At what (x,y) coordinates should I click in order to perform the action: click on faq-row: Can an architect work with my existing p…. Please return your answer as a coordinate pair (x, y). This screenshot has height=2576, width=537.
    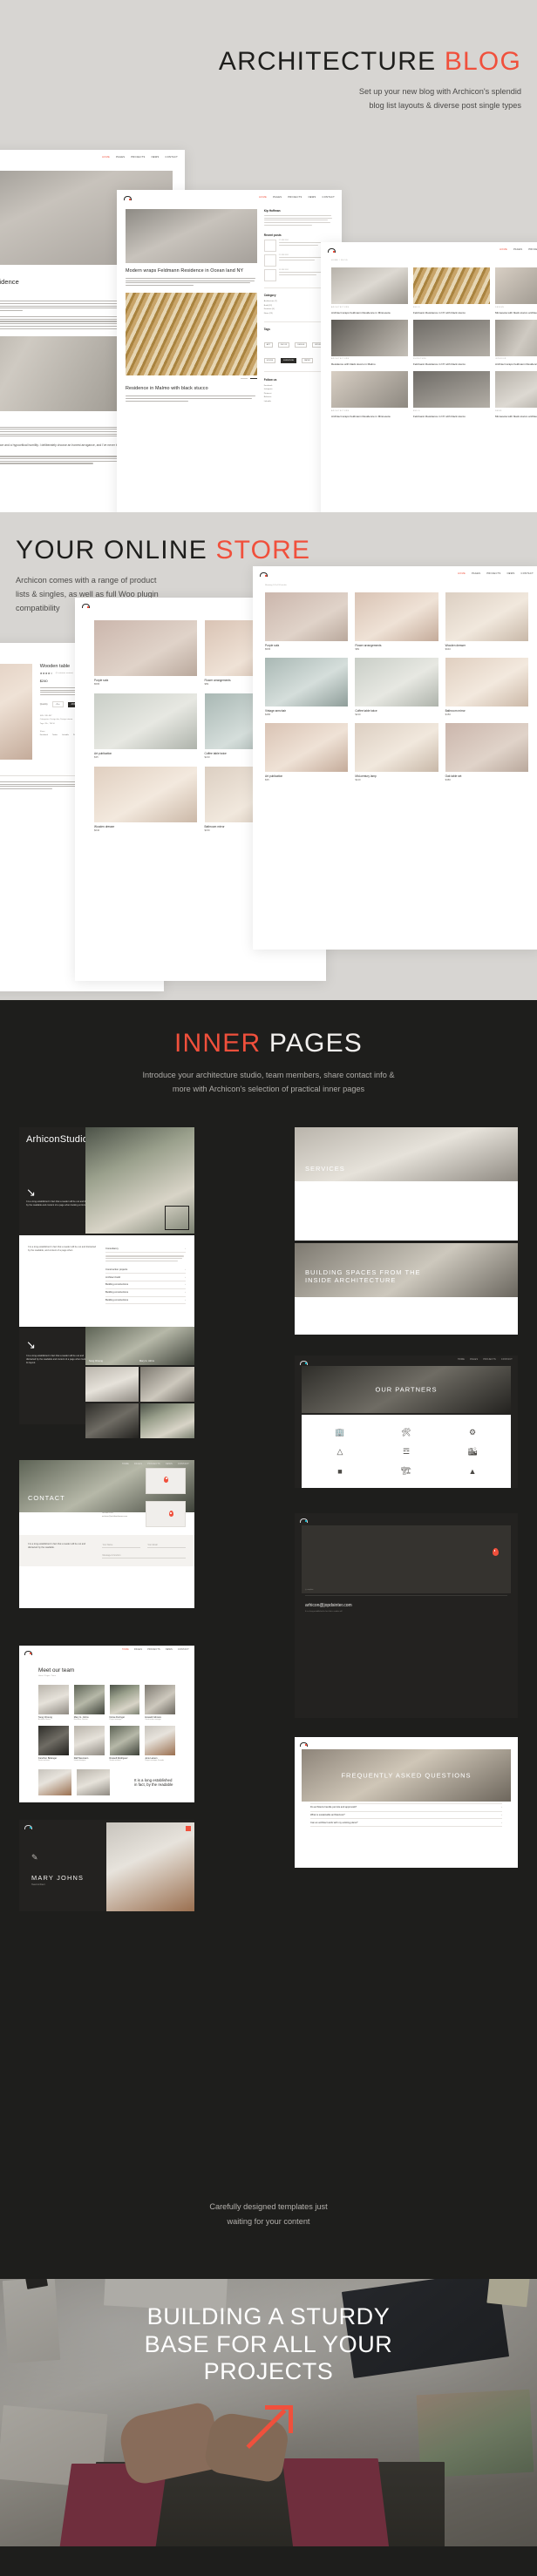
    Looking at the image, I should click on (406, 1823).